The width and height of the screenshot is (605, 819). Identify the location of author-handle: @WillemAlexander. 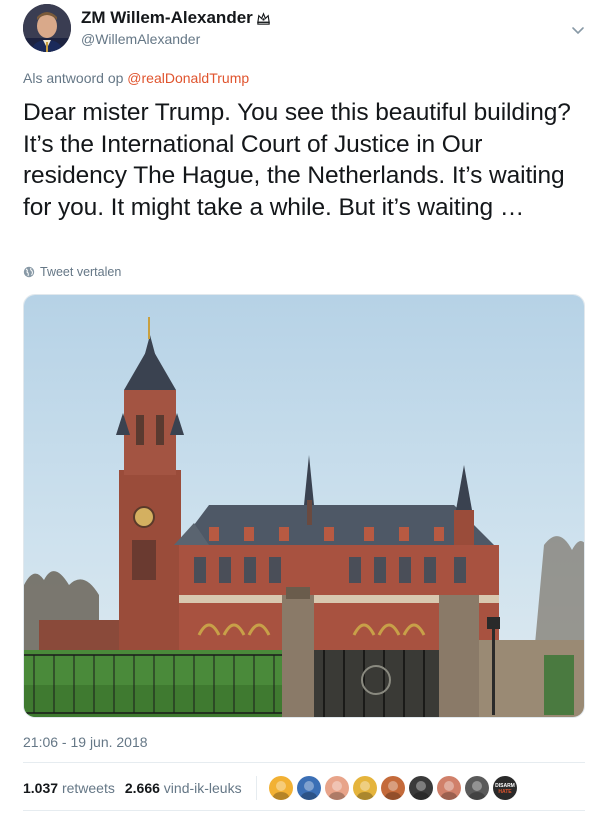
(176, 39).